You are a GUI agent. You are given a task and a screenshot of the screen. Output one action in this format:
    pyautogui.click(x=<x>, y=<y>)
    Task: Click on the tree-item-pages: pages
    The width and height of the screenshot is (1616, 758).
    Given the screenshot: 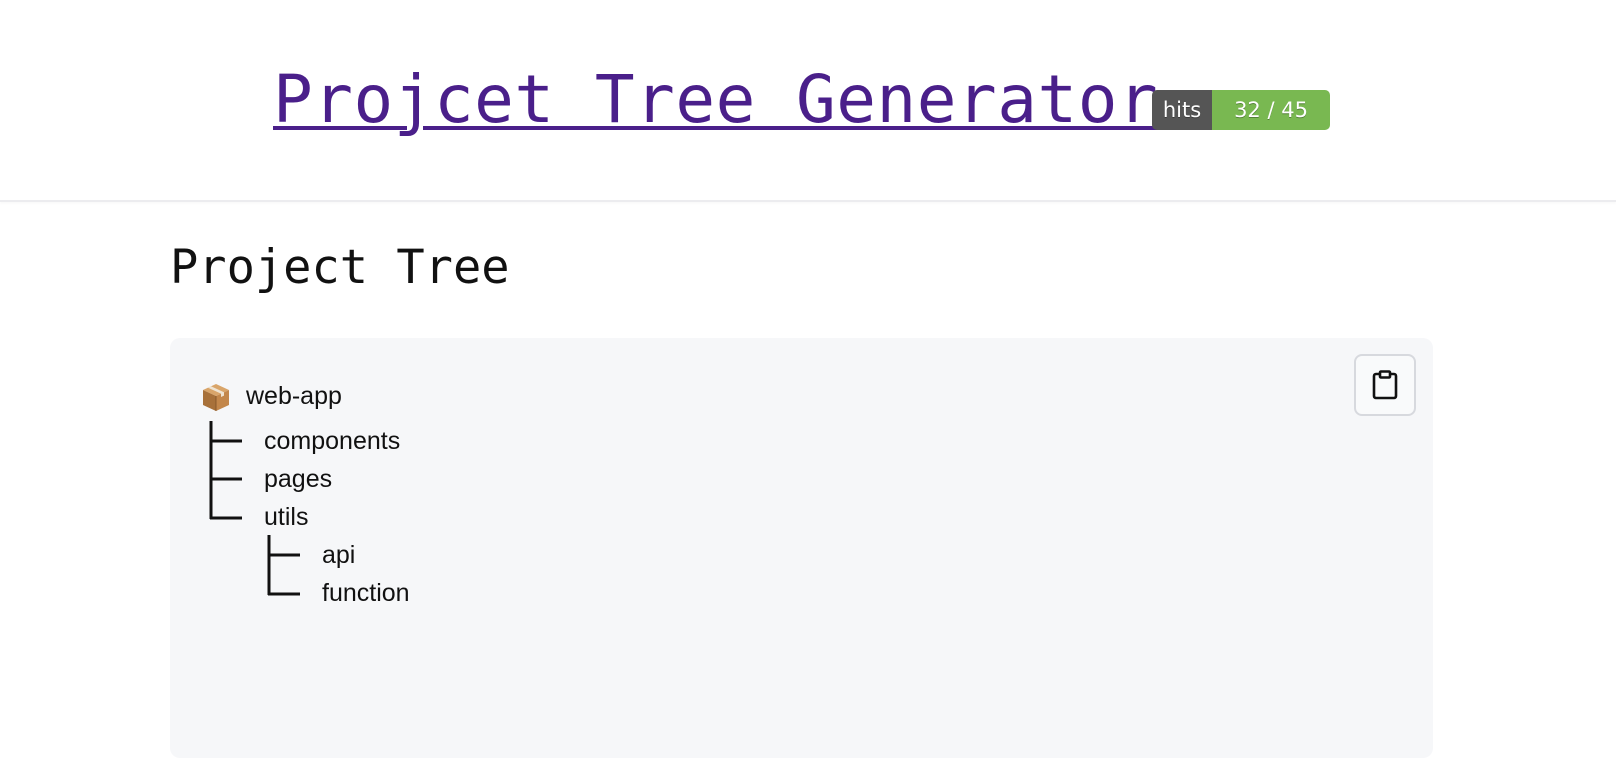 What is the action you would take?
    pyautogui.click(x=298, y=479)
    